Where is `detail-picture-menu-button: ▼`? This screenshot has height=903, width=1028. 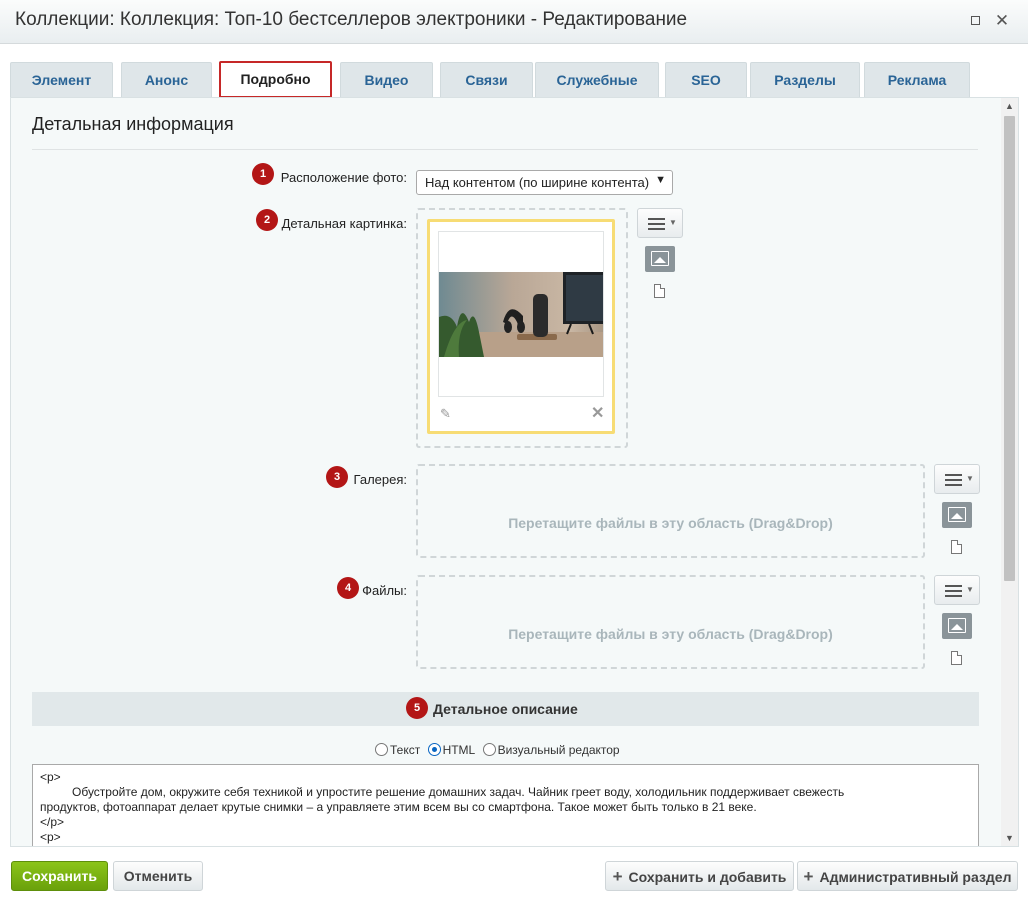 detail-picture-menu-button: ▼ is located at coordinates (660, 223).